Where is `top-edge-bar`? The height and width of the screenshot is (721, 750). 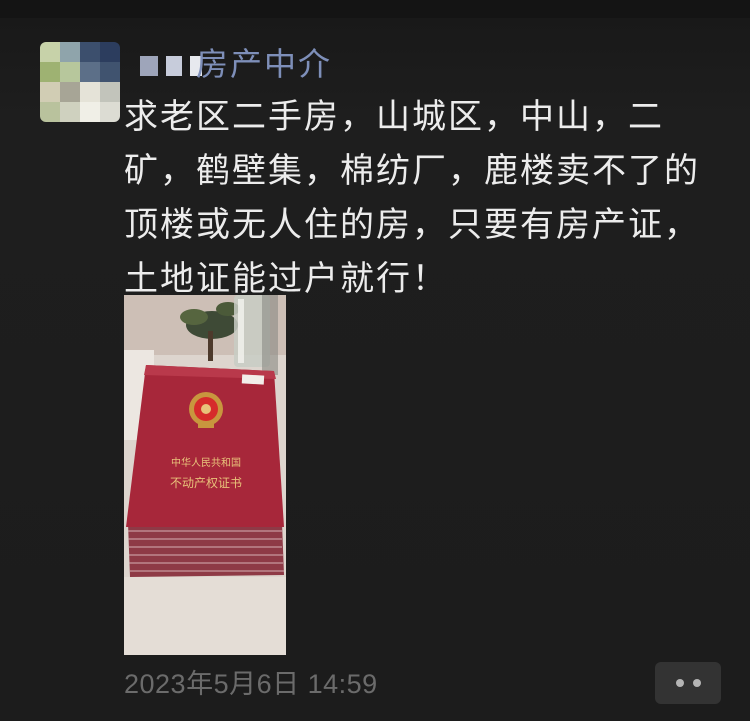 top-edge-bar is located at coordinates (375, 9).